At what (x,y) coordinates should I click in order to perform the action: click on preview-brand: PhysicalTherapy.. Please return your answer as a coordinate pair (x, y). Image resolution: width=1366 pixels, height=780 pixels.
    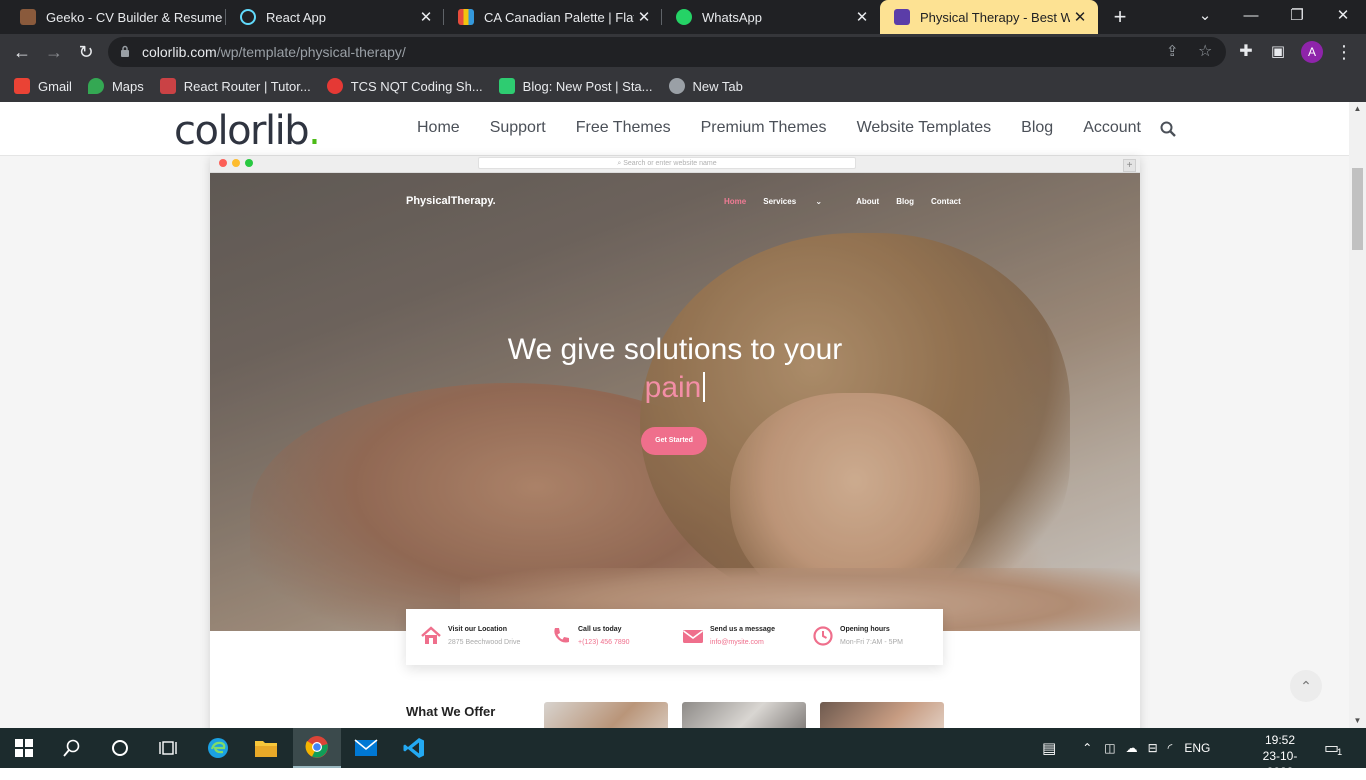
    Looking at the image, I should click on (451, 201).